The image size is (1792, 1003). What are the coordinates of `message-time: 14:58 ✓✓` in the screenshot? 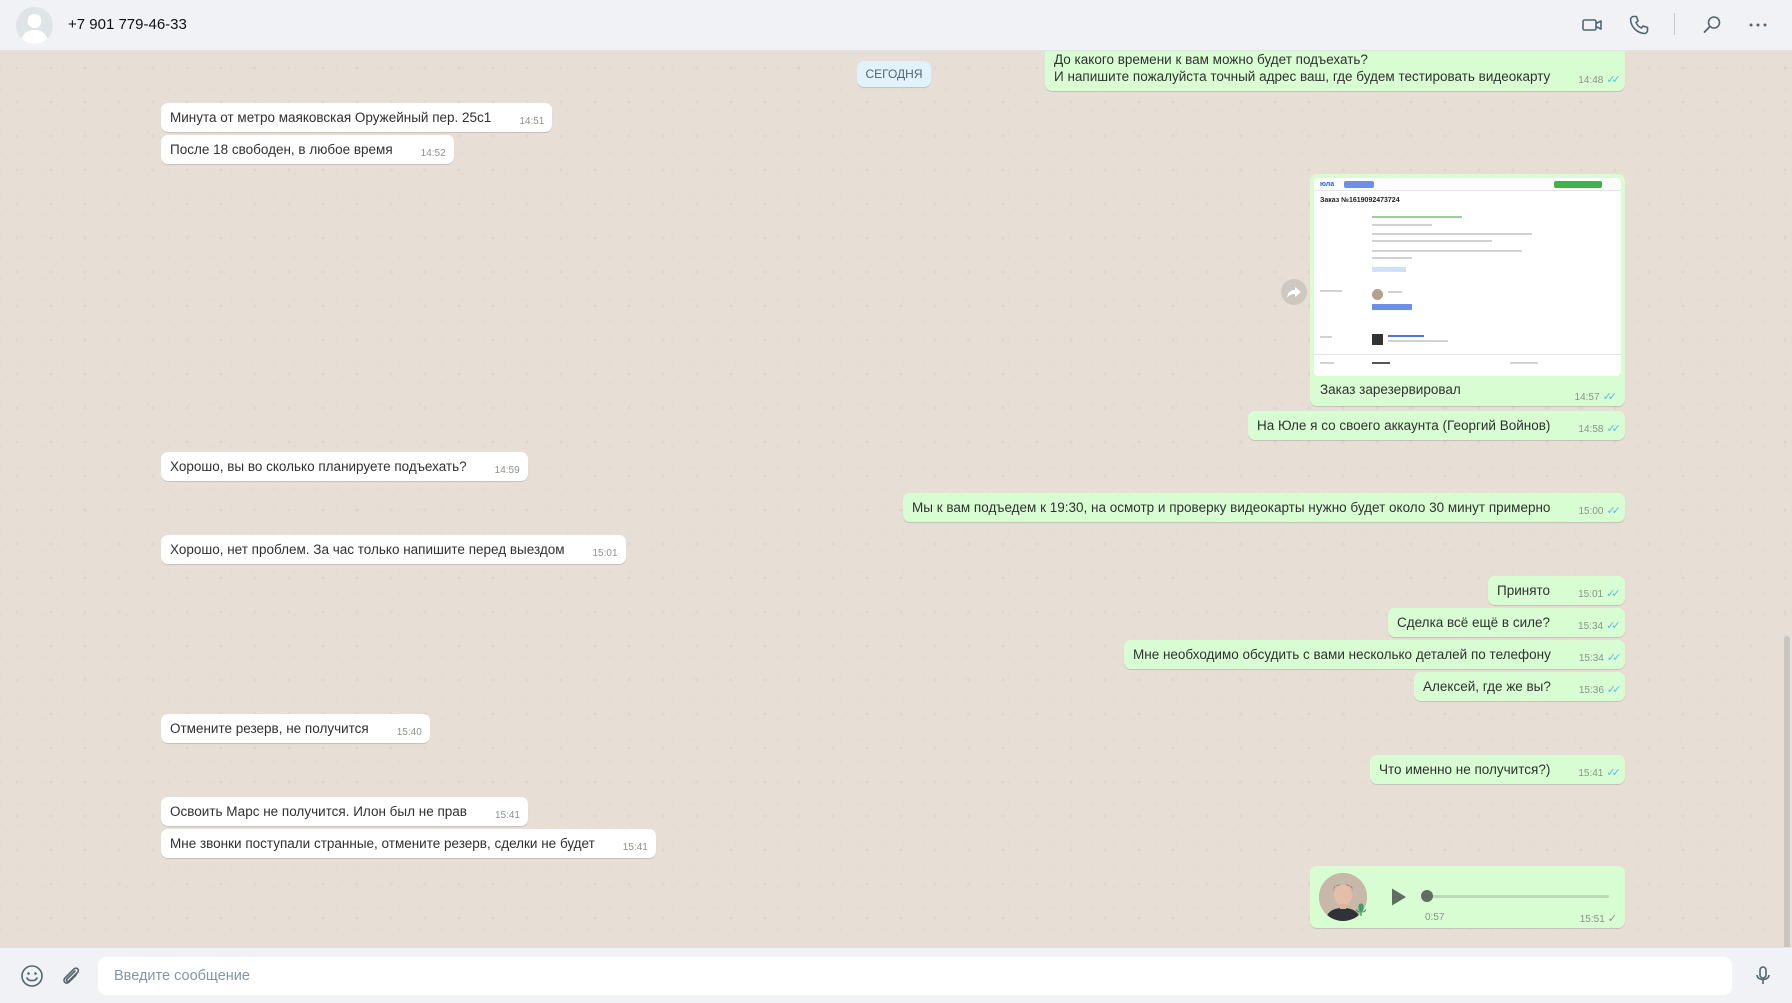 It's located at (1599, 429).